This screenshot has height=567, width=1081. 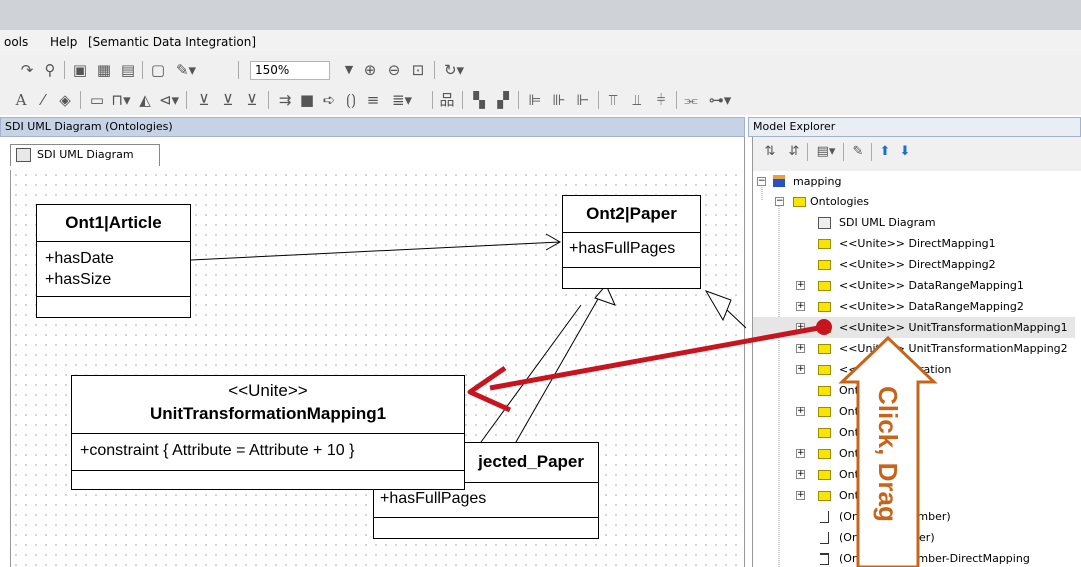 I want to click on arrange-icon: ⇉, so click(x=285, y=100).